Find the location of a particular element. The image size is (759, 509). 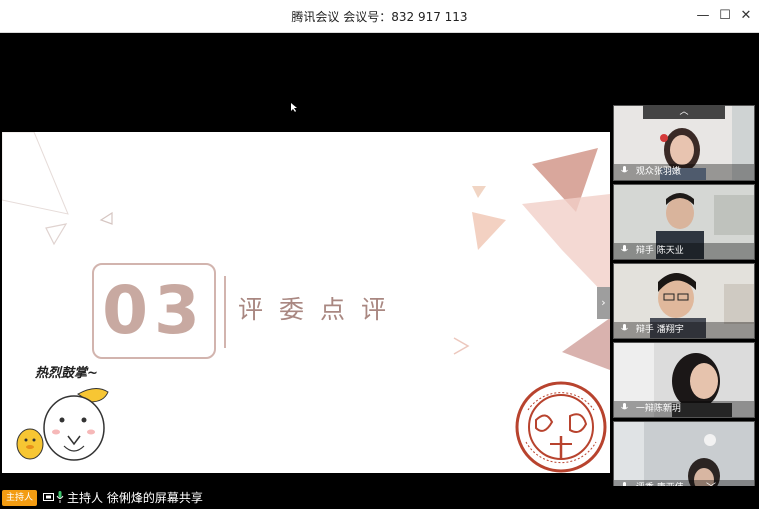

clapping-mascot-sticker is located at coordinates (62, 424).